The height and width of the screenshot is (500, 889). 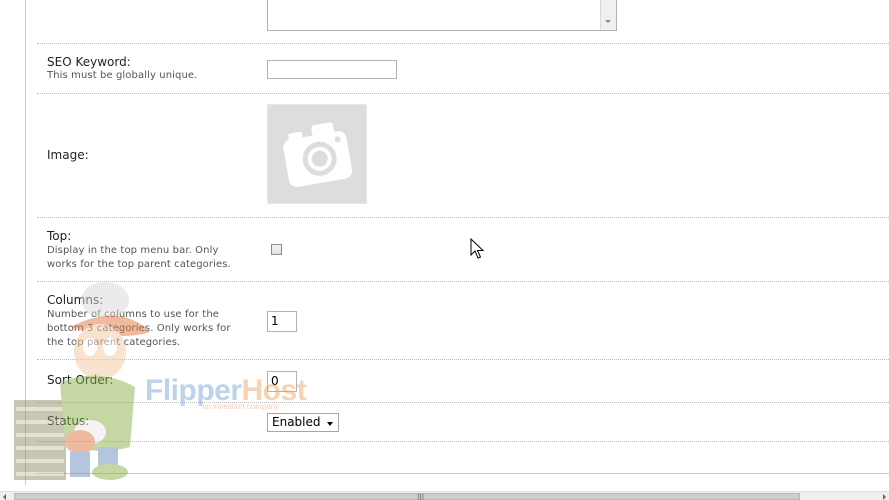 What do you see at coordinates (407, 496) in the screenshot?
I see `scrollbar-thumb: |||` at bounding box center [407, 496].